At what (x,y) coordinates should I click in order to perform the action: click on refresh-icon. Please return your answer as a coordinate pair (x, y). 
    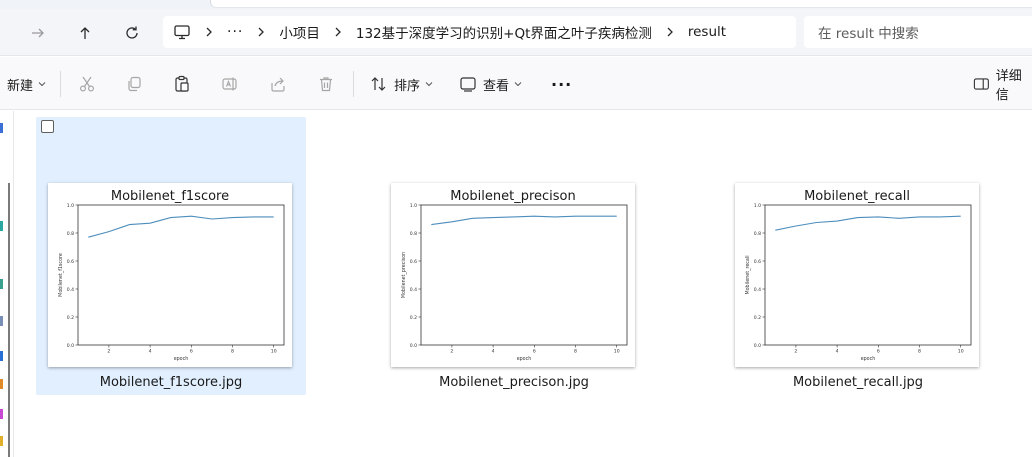
    Looking at the image, I should click on (132, 32).